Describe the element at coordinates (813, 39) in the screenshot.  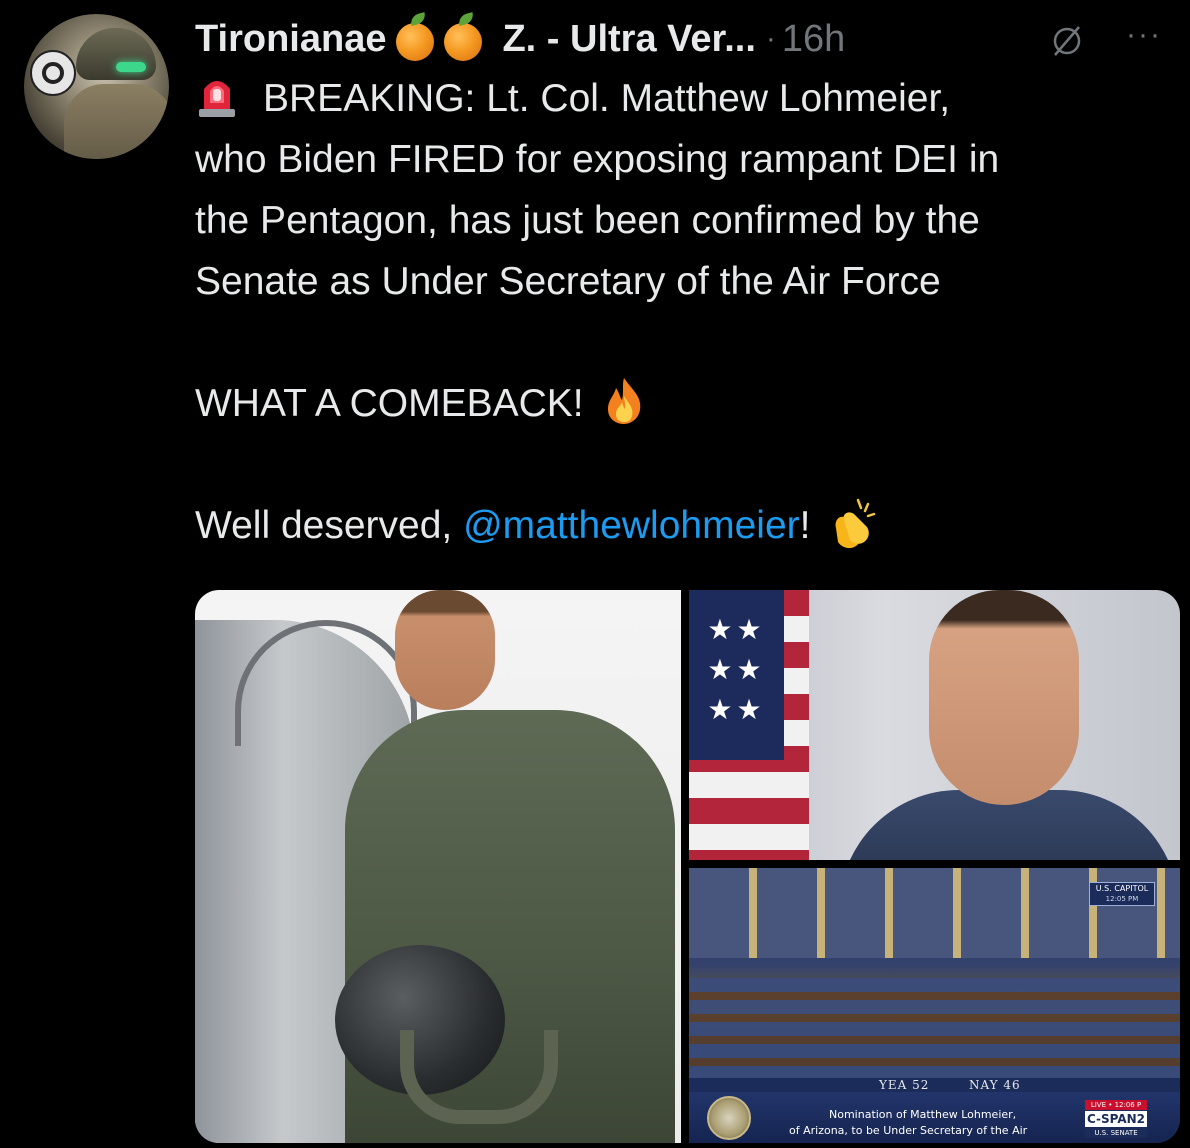
I see `timestamp: 16h` at that location.